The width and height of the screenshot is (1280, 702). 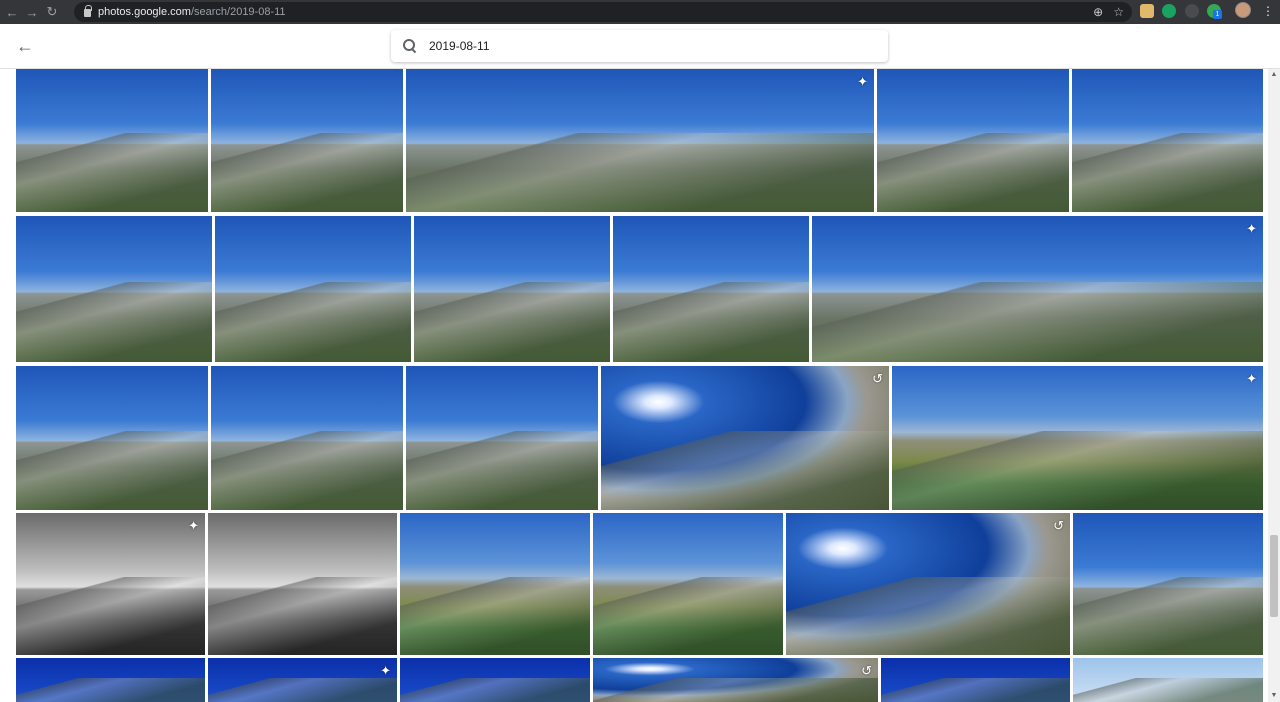 What do you see at coordinates (1274, 696) in the screenshot?
I see `scroll-down-icon: ▼` at bounding box center [1274, 696].